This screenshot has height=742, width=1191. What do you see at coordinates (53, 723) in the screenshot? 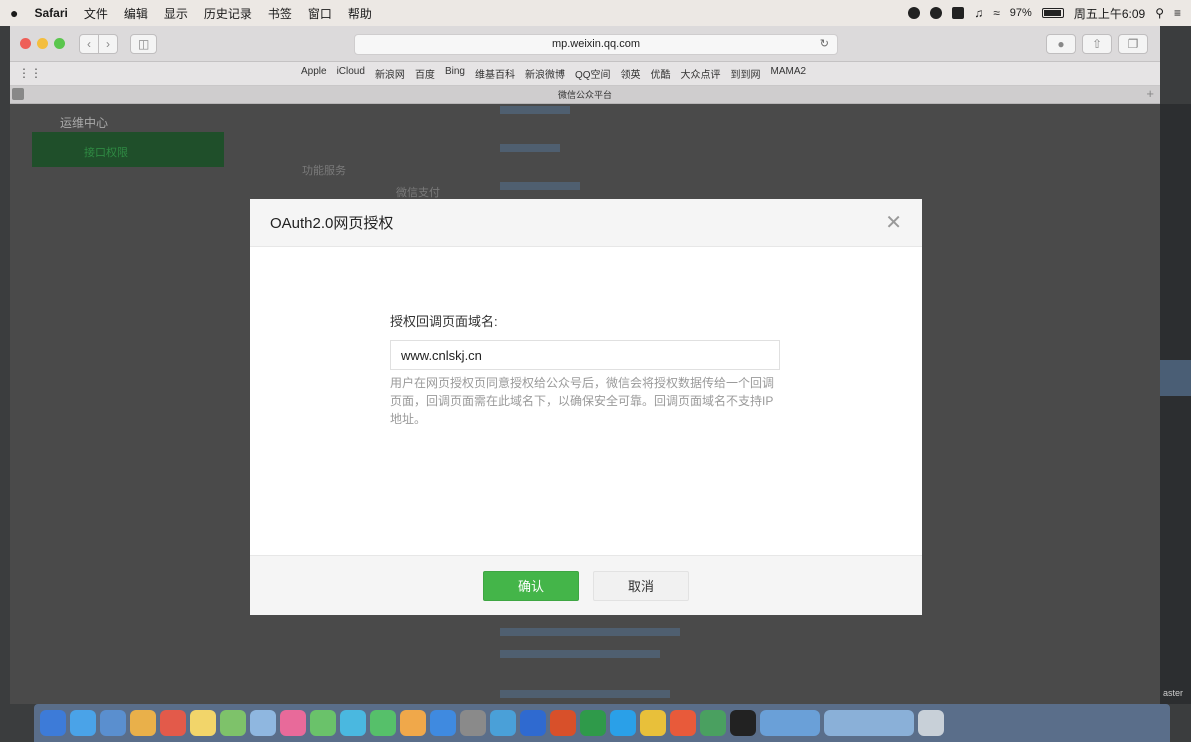
I see `finder-icon` at bounding box center [53, 723].